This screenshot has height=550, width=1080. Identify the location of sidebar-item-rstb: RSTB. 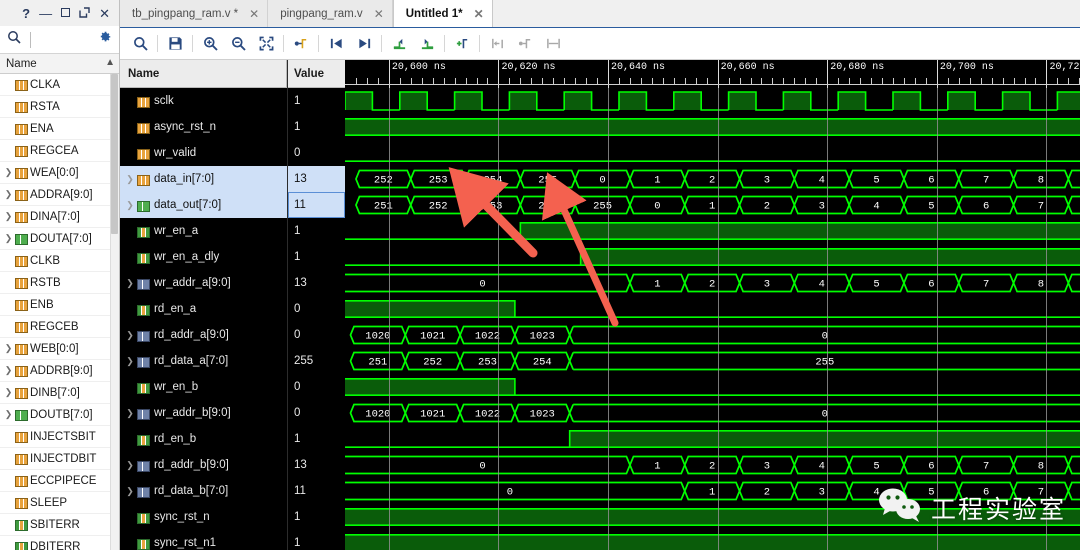
(59, 283).